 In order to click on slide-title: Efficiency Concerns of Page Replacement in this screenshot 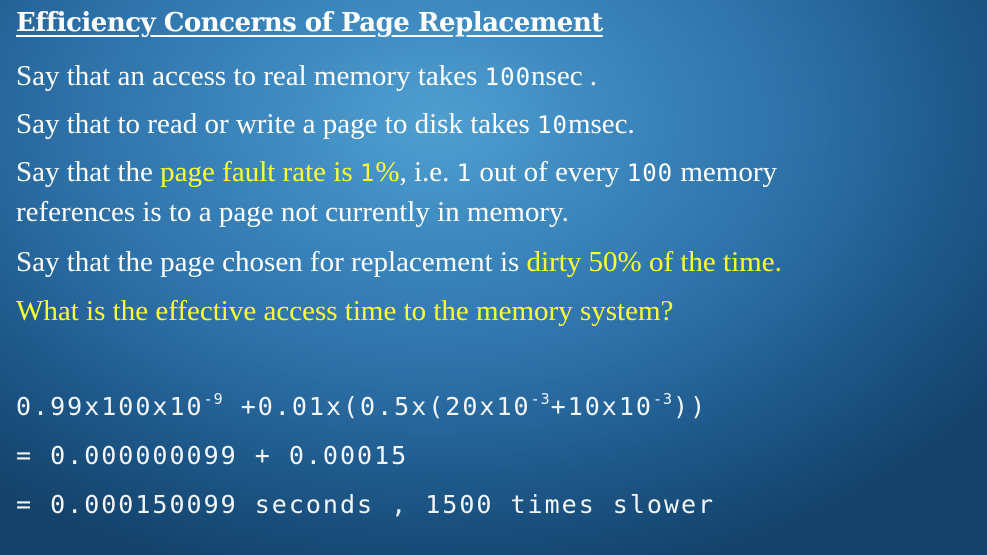, I will do `click(309, 23)`.